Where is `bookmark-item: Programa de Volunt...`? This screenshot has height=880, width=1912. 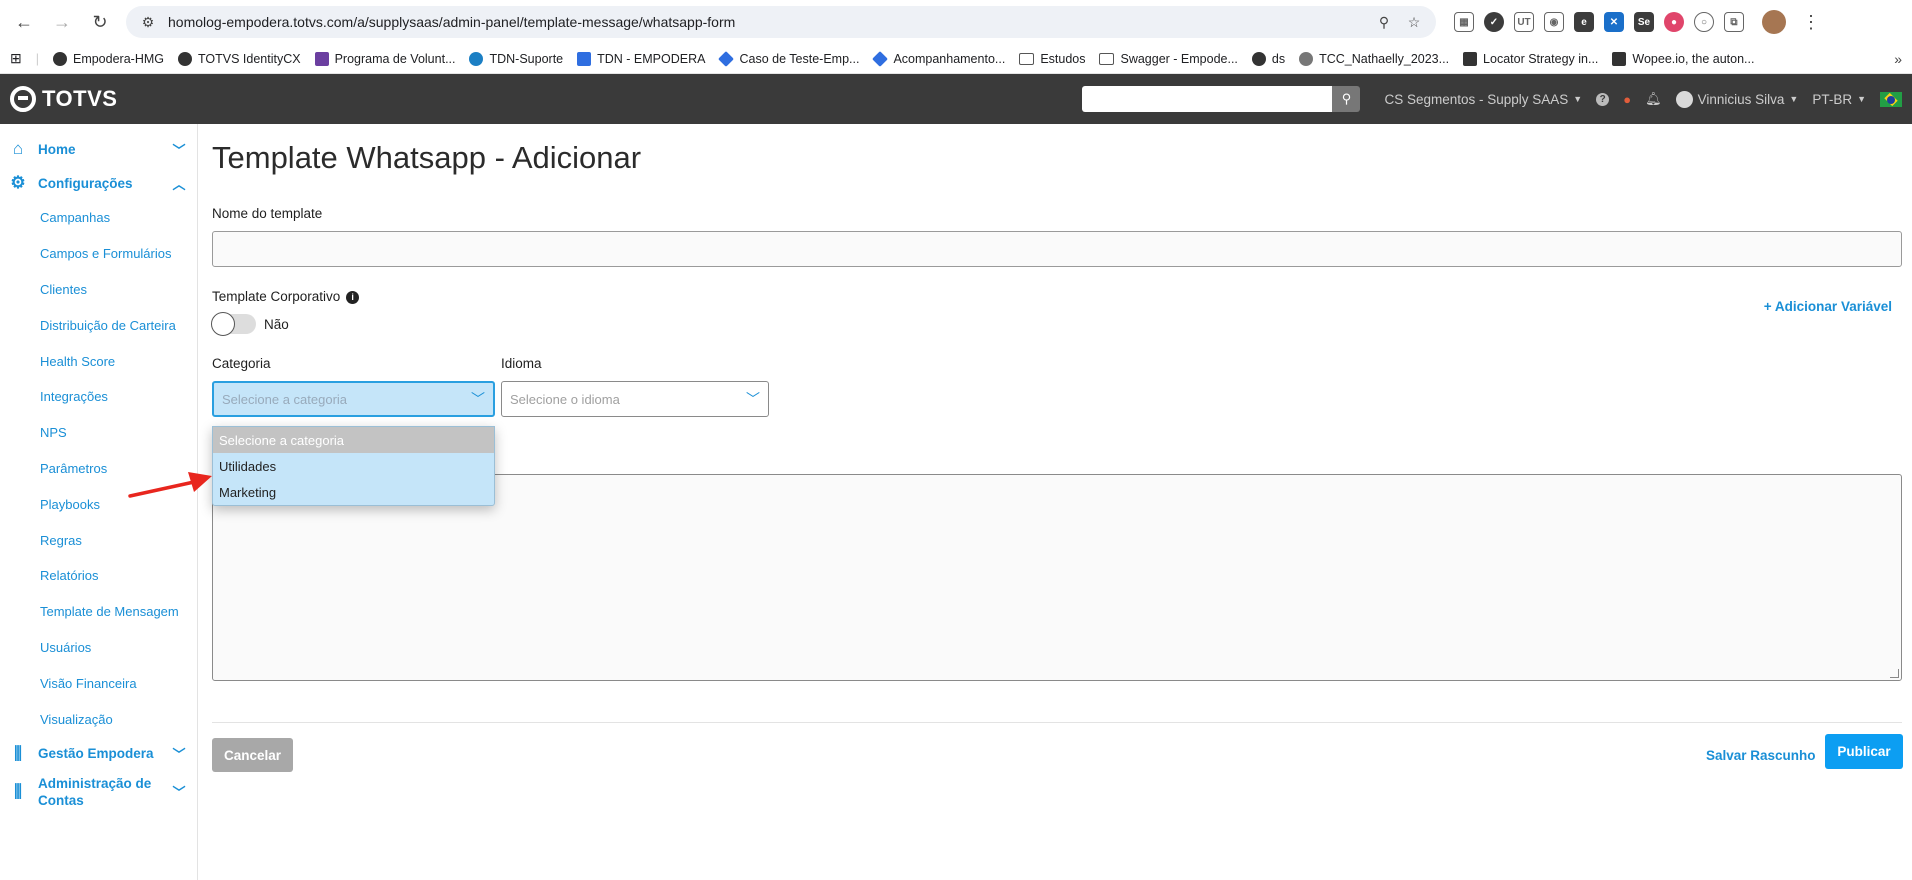 bookmark-item: Programa de Volunt... is located at coordinates (384, 58).